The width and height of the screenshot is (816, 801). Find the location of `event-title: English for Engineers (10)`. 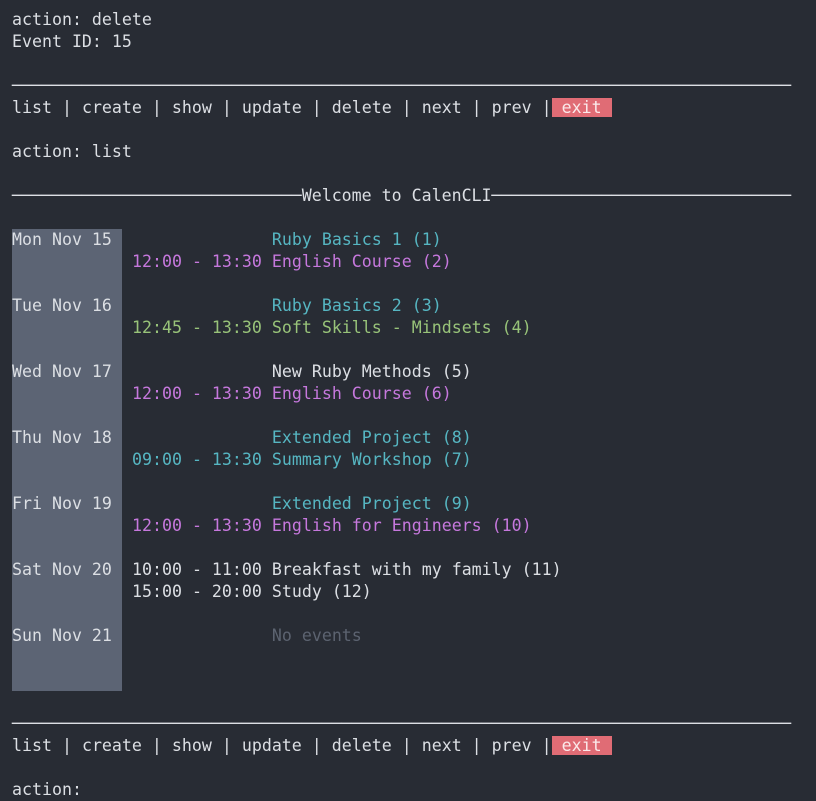

event-title: English for Engineers (10) is located at coordinates (401, 525).